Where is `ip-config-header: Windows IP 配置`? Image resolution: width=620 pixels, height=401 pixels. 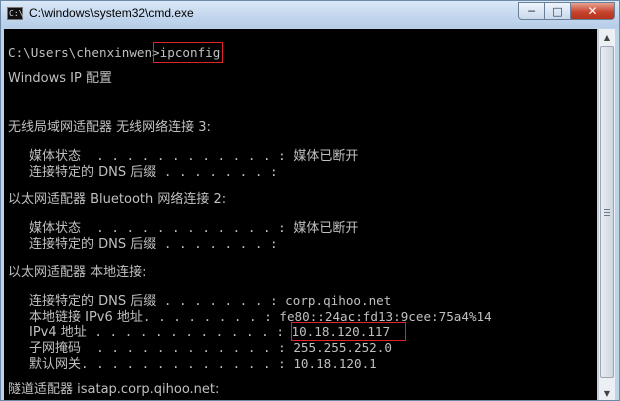
ip-config-header: Windows IP 配置 is located at coordinates (60, 78).